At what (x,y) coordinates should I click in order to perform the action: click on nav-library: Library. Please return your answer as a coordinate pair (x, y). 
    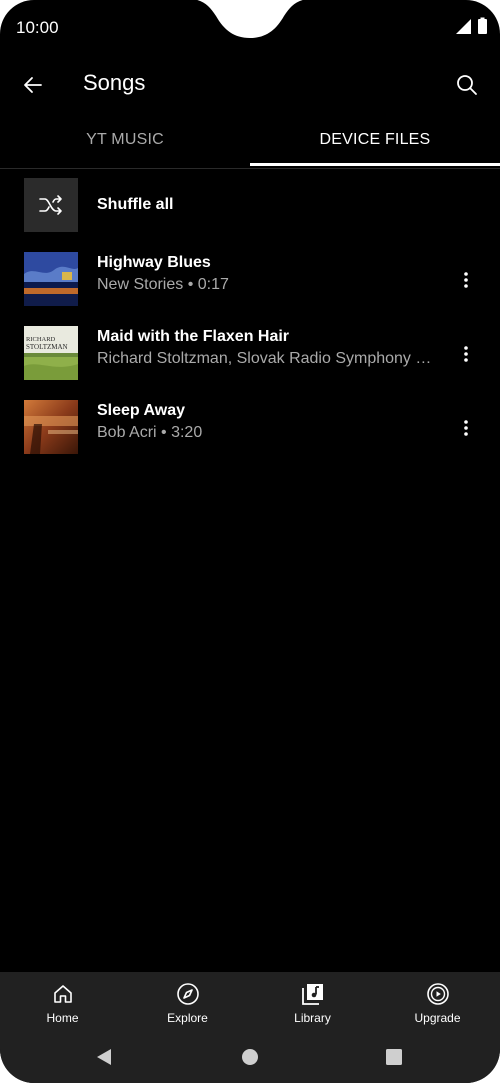
    Looking at the image, I should click on (312, 1001).